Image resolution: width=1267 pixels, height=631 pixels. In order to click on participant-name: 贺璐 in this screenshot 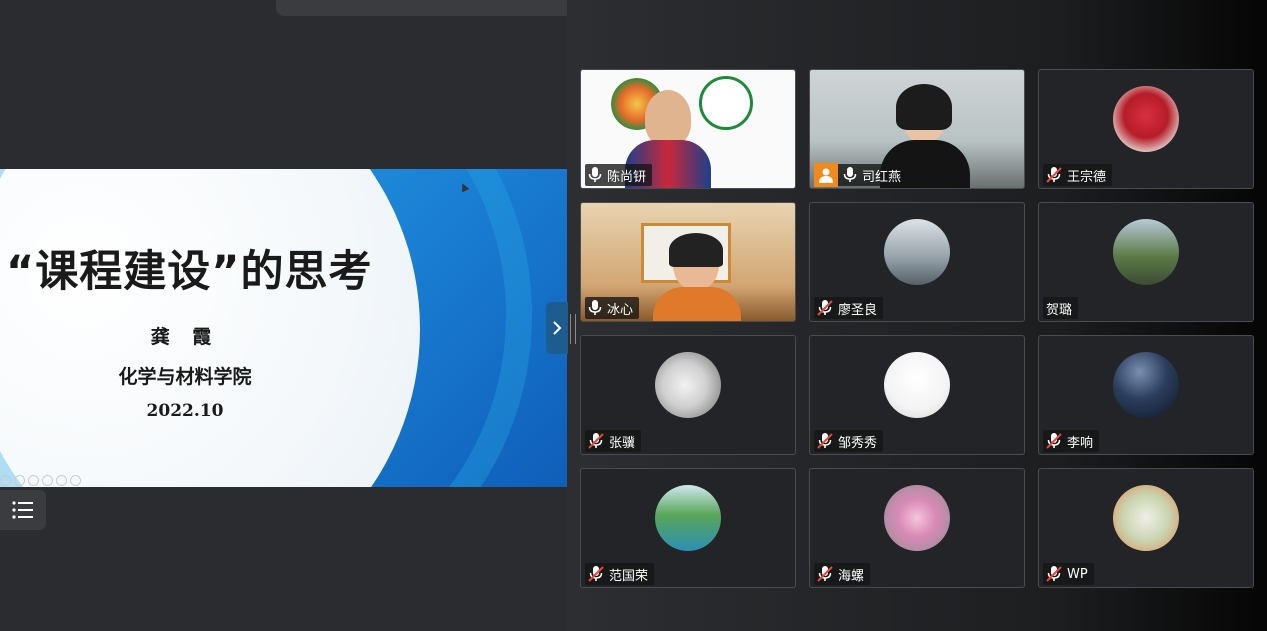, I will do `click(1059, 310)`.